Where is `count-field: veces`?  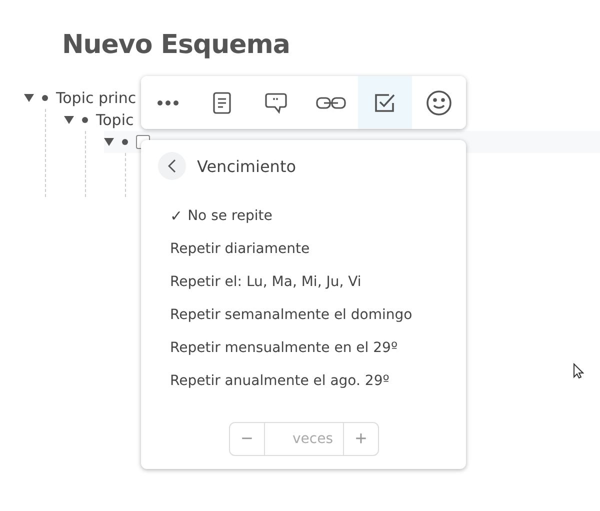 count-field: veces is located at coordinates (304, 439).